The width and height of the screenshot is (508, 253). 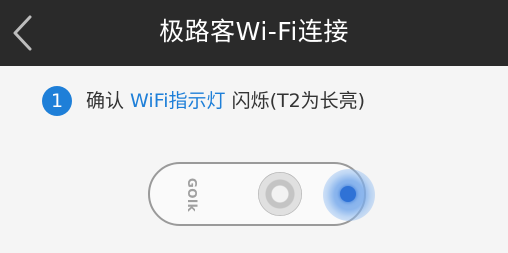 I want to click on step-number-badge: 1, so click(x=57, y=101).